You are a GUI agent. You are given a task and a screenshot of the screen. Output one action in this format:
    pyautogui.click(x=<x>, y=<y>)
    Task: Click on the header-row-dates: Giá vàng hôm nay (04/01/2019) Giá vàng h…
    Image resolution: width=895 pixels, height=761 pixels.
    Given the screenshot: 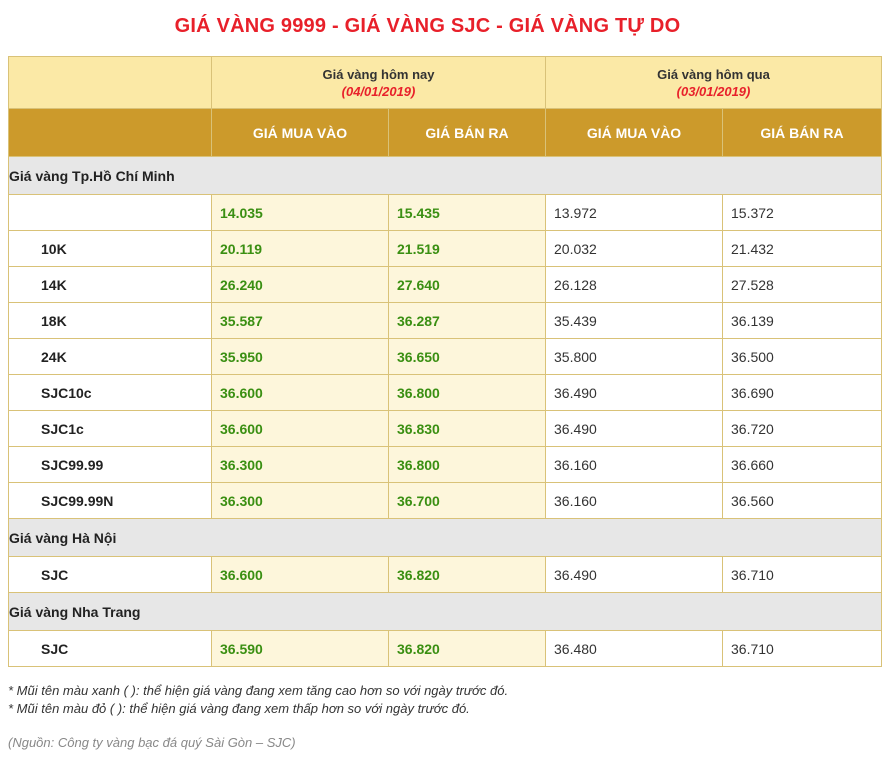 What is the action you would take?
    pyautogui.click(x=445, y=82)
    